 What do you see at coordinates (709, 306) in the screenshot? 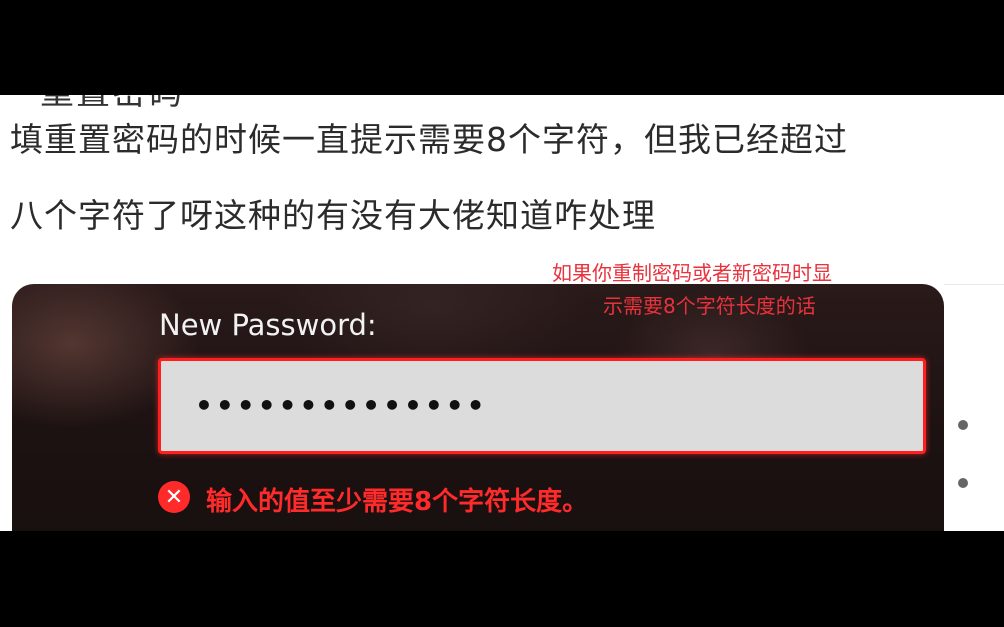
I see `annotation-line-2: 示需要8个字符长度的话` at bounding box center [709, 306].